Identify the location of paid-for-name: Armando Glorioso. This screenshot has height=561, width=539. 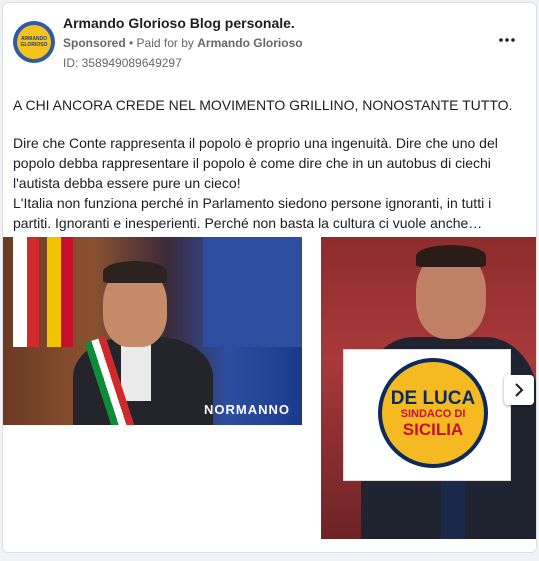
(249, 43).